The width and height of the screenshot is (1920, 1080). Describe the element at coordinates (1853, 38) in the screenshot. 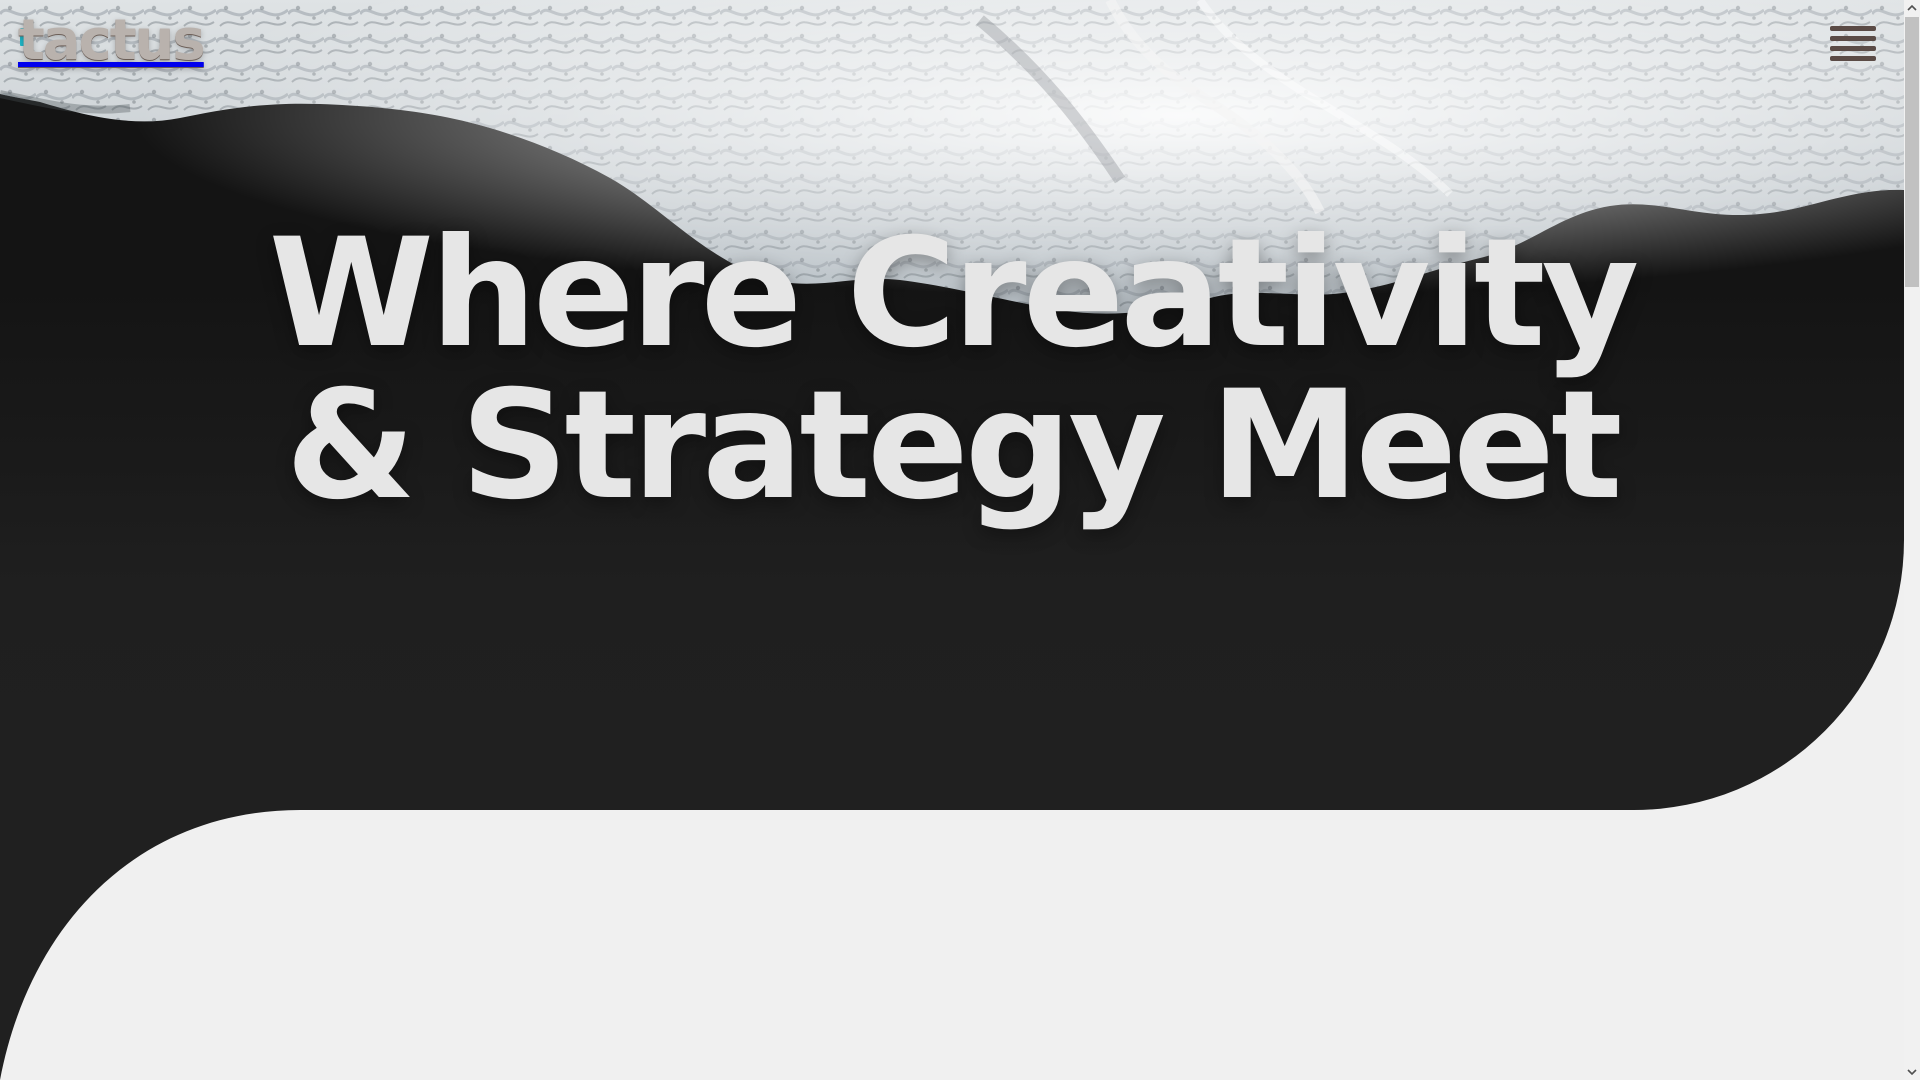

I see `menu-bar-middle` at that location.